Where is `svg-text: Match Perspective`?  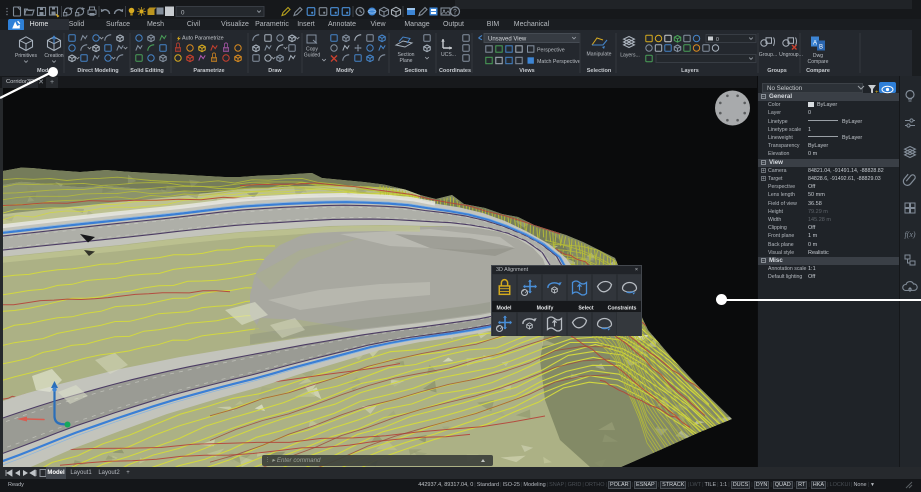 svg-text: Match Perspective is located at coordinates (559, 62).